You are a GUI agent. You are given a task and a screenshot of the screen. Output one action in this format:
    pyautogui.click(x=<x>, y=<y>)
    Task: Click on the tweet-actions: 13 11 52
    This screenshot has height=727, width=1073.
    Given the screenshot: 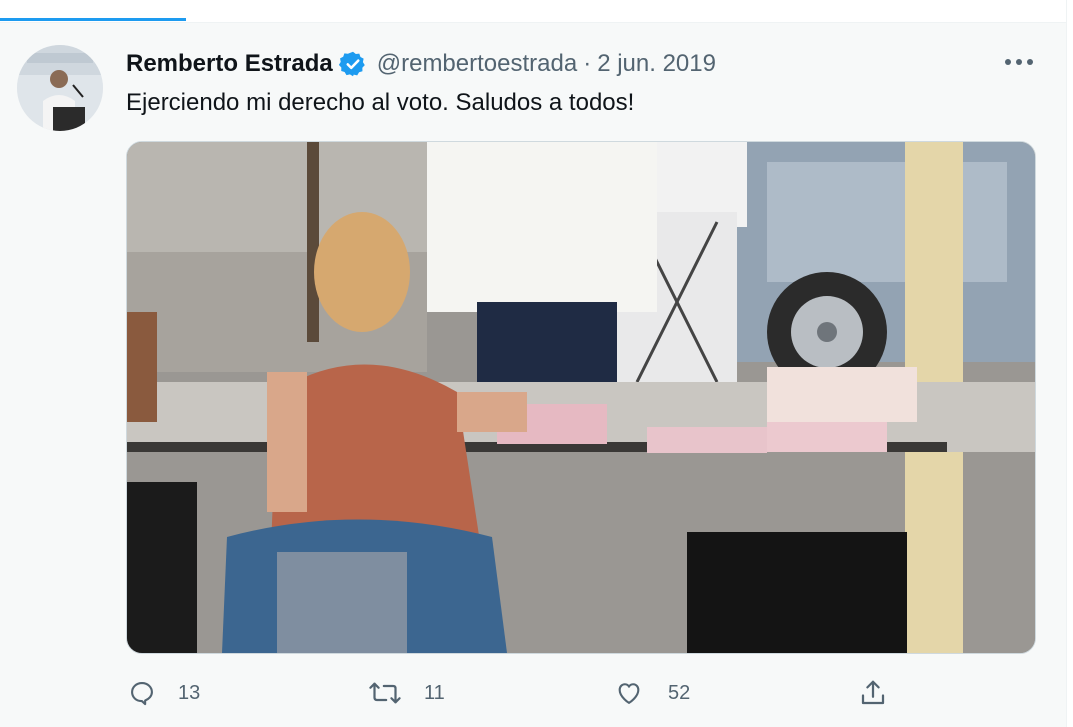 What is the action you would take?
    pyautogui.click(x=533, y=695)
    